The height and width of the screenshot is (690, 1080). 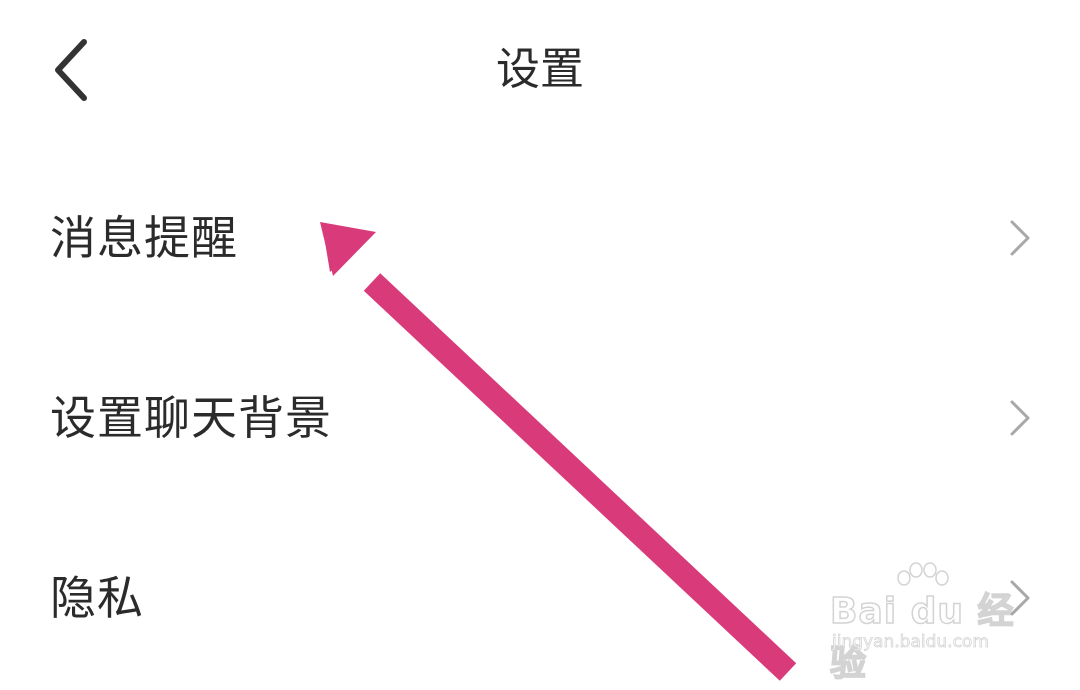 I want to click on settings-item-label: 消息提醒, so click(x=144, y=238).